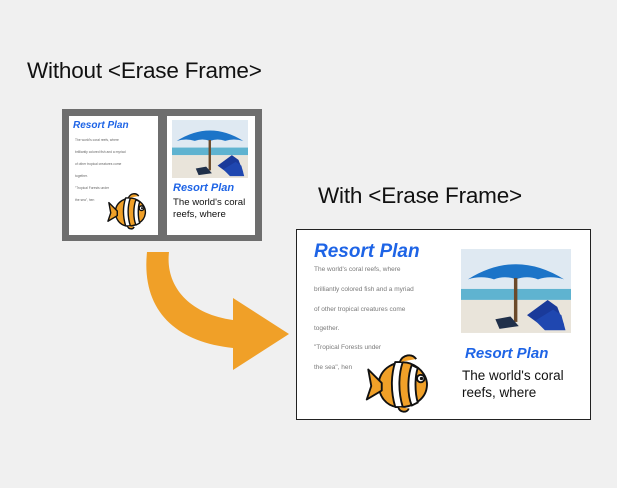  Describe the element at coordinates (204, 188) in the screenshot. I see `doc-right-title-small: Resort Plan` at that location.